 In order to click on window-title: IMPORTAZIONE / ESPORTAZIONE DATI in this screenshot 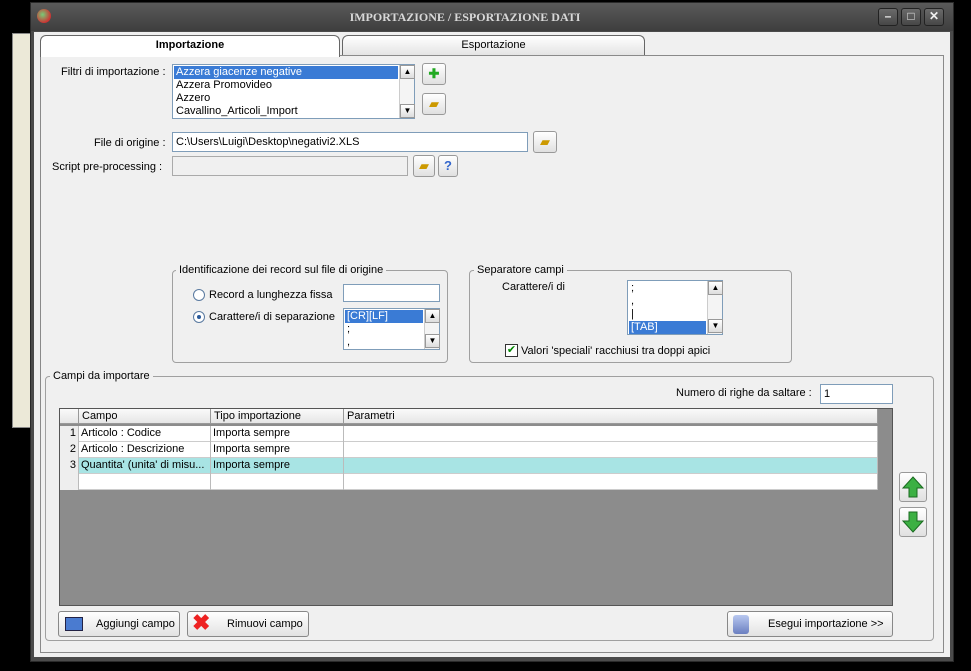, I will do `click(465, 17)`.